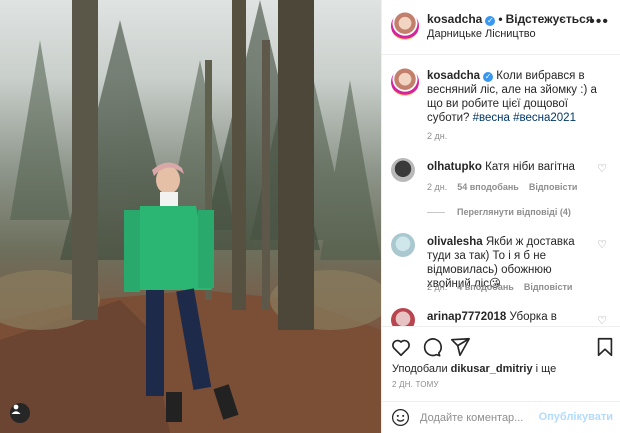 The height and width of the screenshot is (433, 620). Describe the element at coordinates (546, 369) in the screenshot. I see `liked-by-suffix: і ще` at that location.